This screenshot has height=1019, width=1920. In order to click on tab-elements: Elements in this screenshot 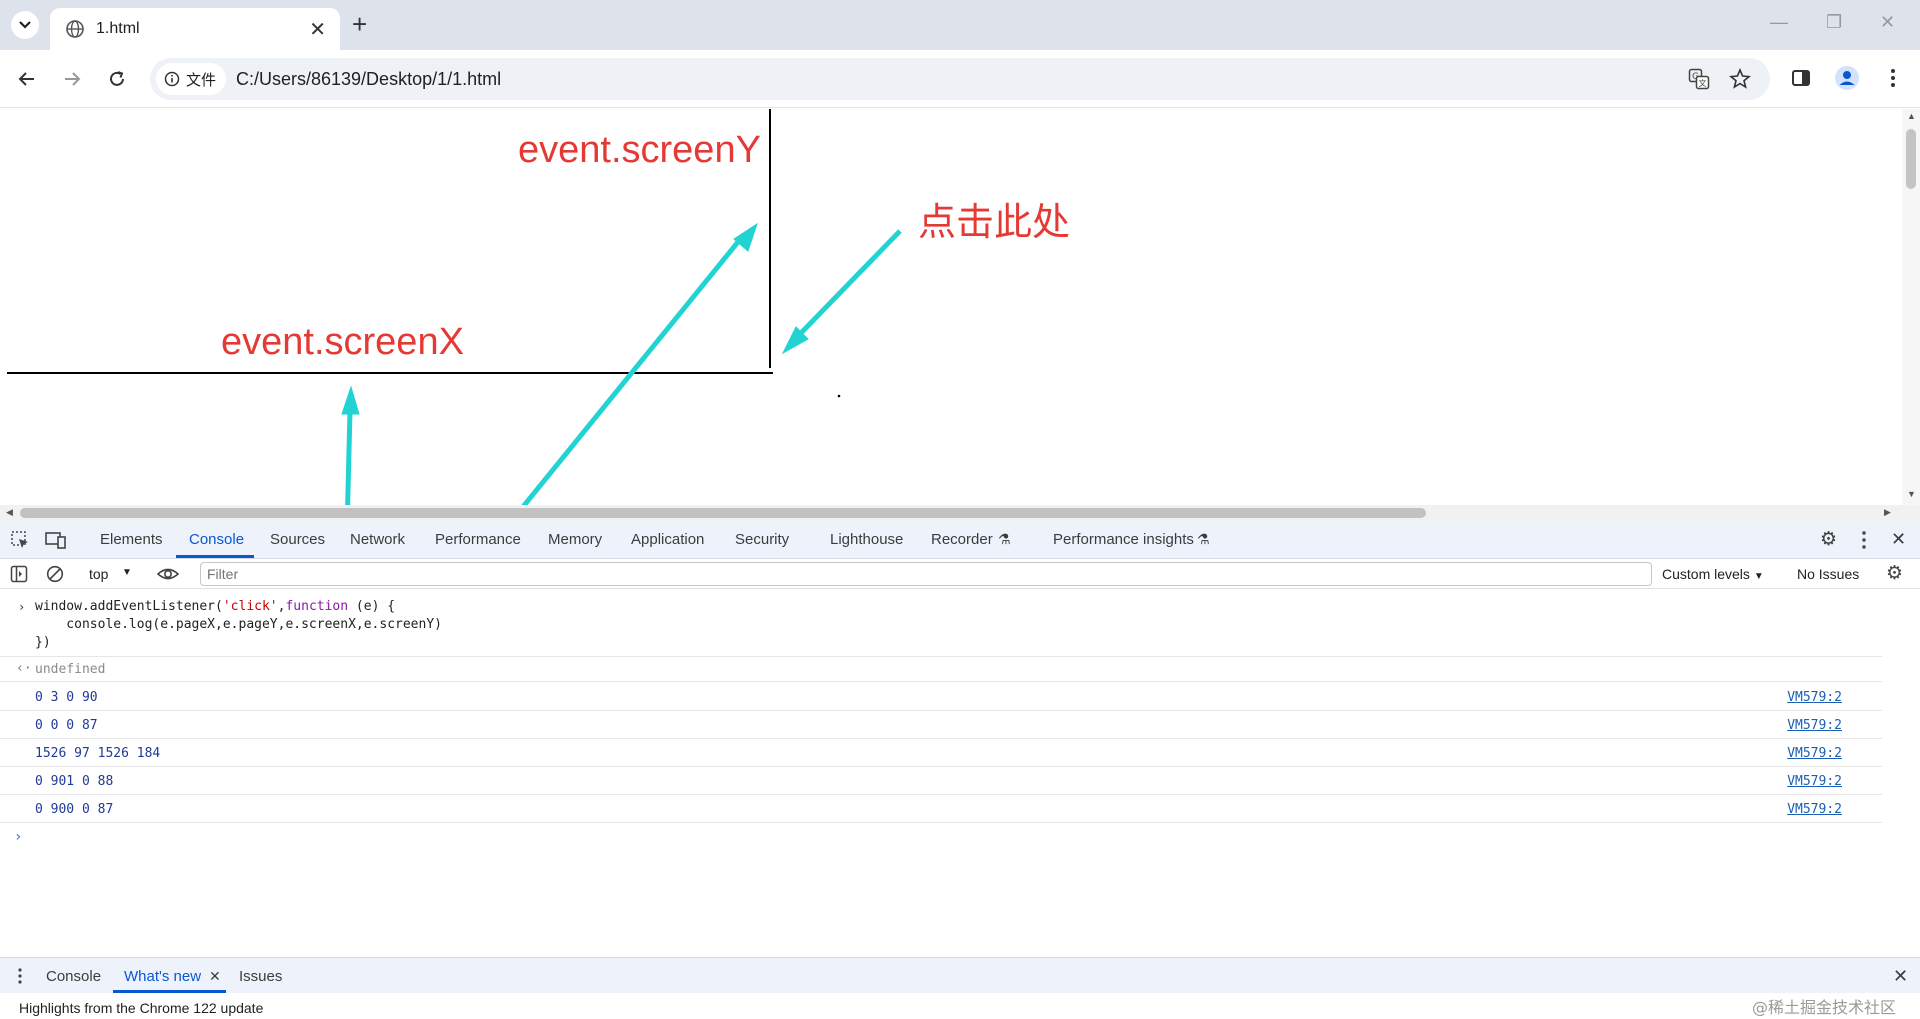, I will do `click(131, 539)`.